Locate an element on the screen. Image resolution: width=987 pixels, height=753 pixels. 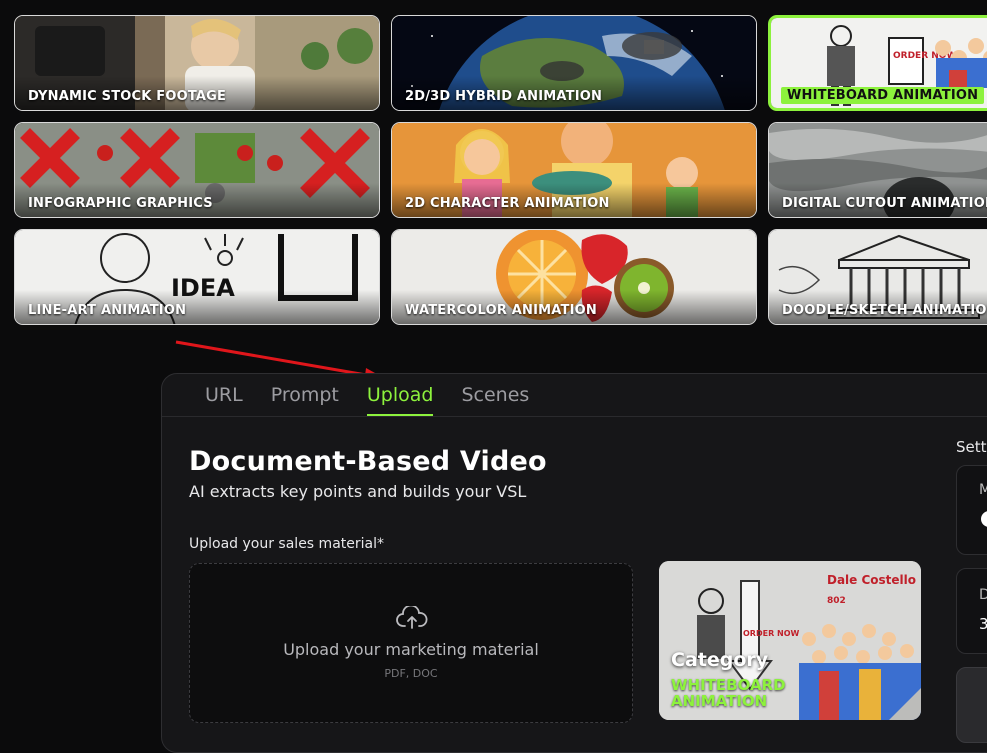
upload-dropzone: Upload your marketing material PDF, DOC is located at coordinates (411, 643).